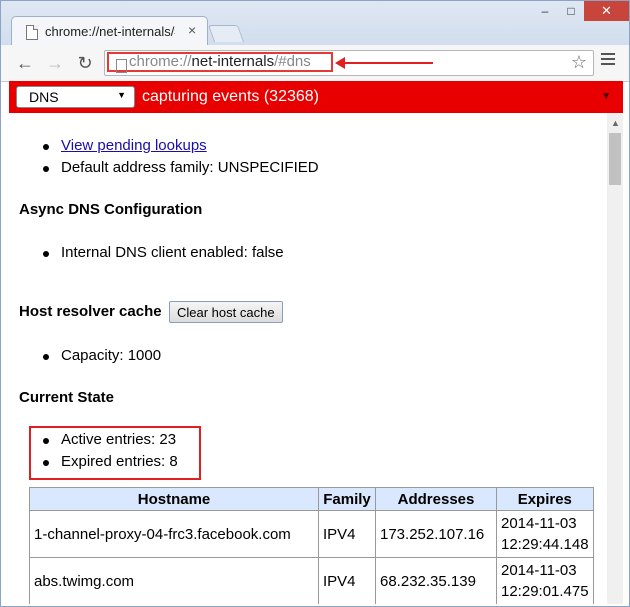 This screenshot has height=607, width=630. I want to click on hostname-cell: 1-channel-proxy-04-frc3.facebook.com, so click(174, 534).